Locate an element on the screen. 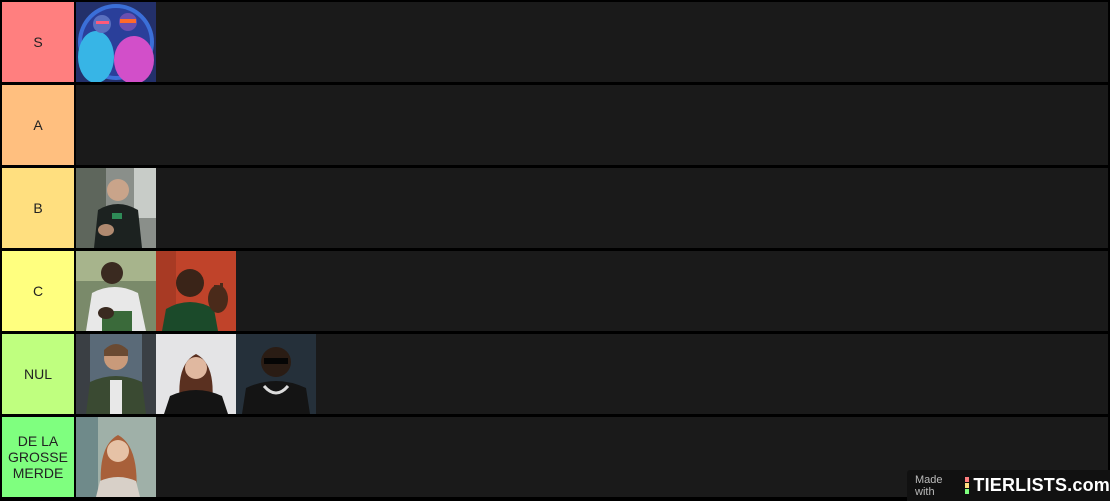  tier-label: B is located at coordinates (38, 208).